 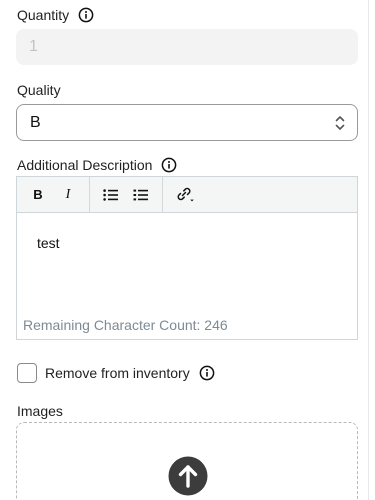 I want to click on editor-text: test, so click(x=48, y=243).